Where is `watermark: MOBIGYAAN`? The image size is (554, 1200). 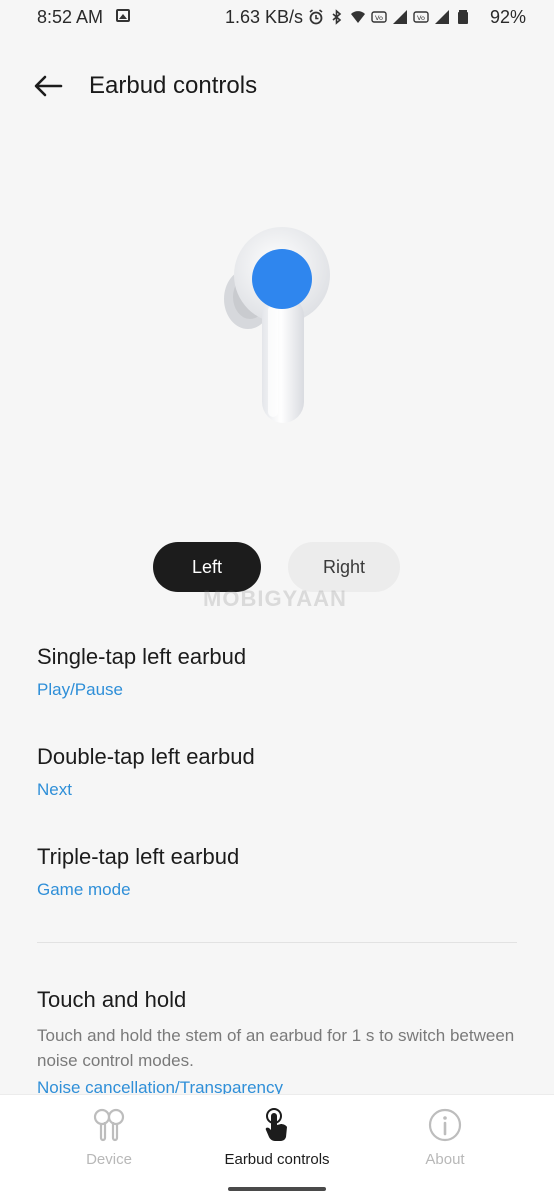 watermark: MOBIGYAAN is located at coordinates (275, 598).